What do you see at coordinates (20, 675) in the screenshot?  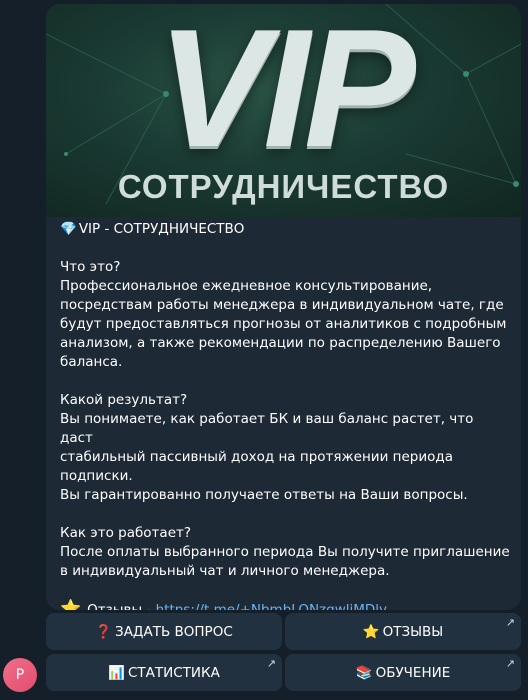 I see `avatar: P` at bounding box center [20, 675].